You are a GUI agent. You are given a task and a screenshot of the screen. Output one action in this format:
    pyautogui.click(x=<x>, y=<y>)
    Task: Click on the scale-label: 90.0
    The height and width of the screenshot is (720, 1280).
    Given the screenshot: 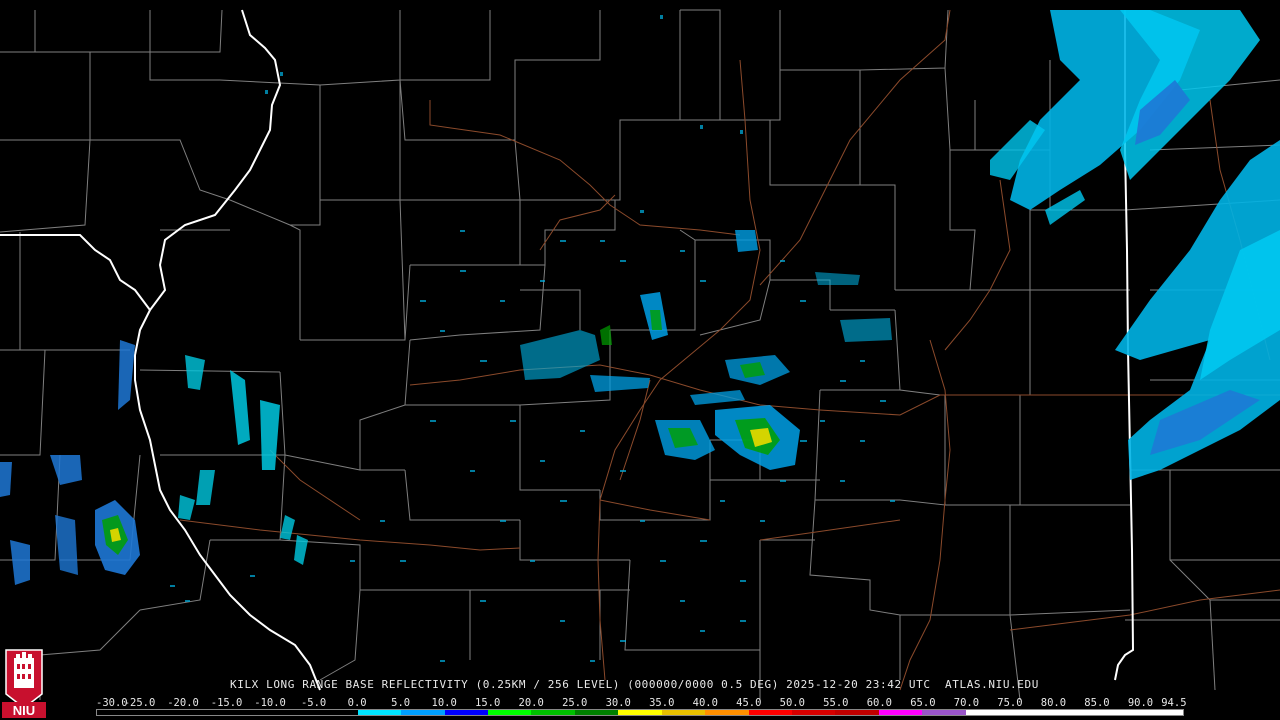 What is the action you would take?
    pyautogui.click(x=1140, y=703)
    